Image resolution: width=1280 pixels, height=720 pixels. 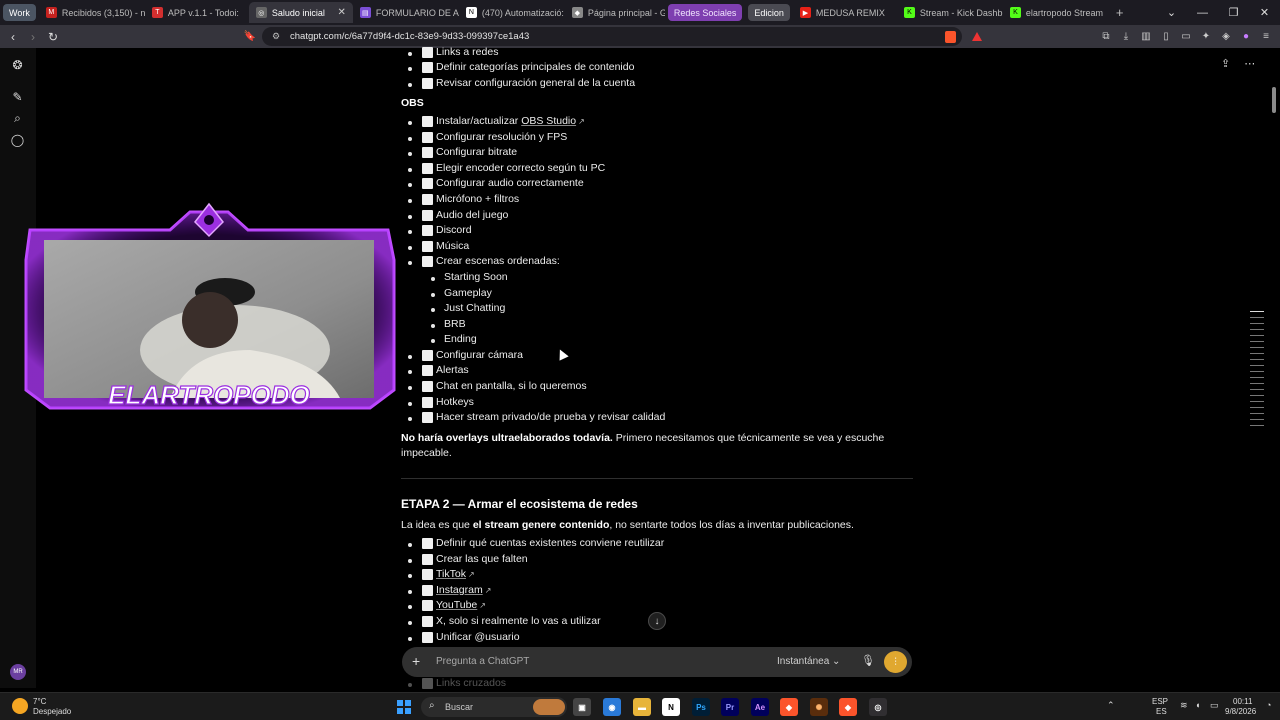 I want to click on more-options-icon: ⋯, so click(x=1249, y=63).